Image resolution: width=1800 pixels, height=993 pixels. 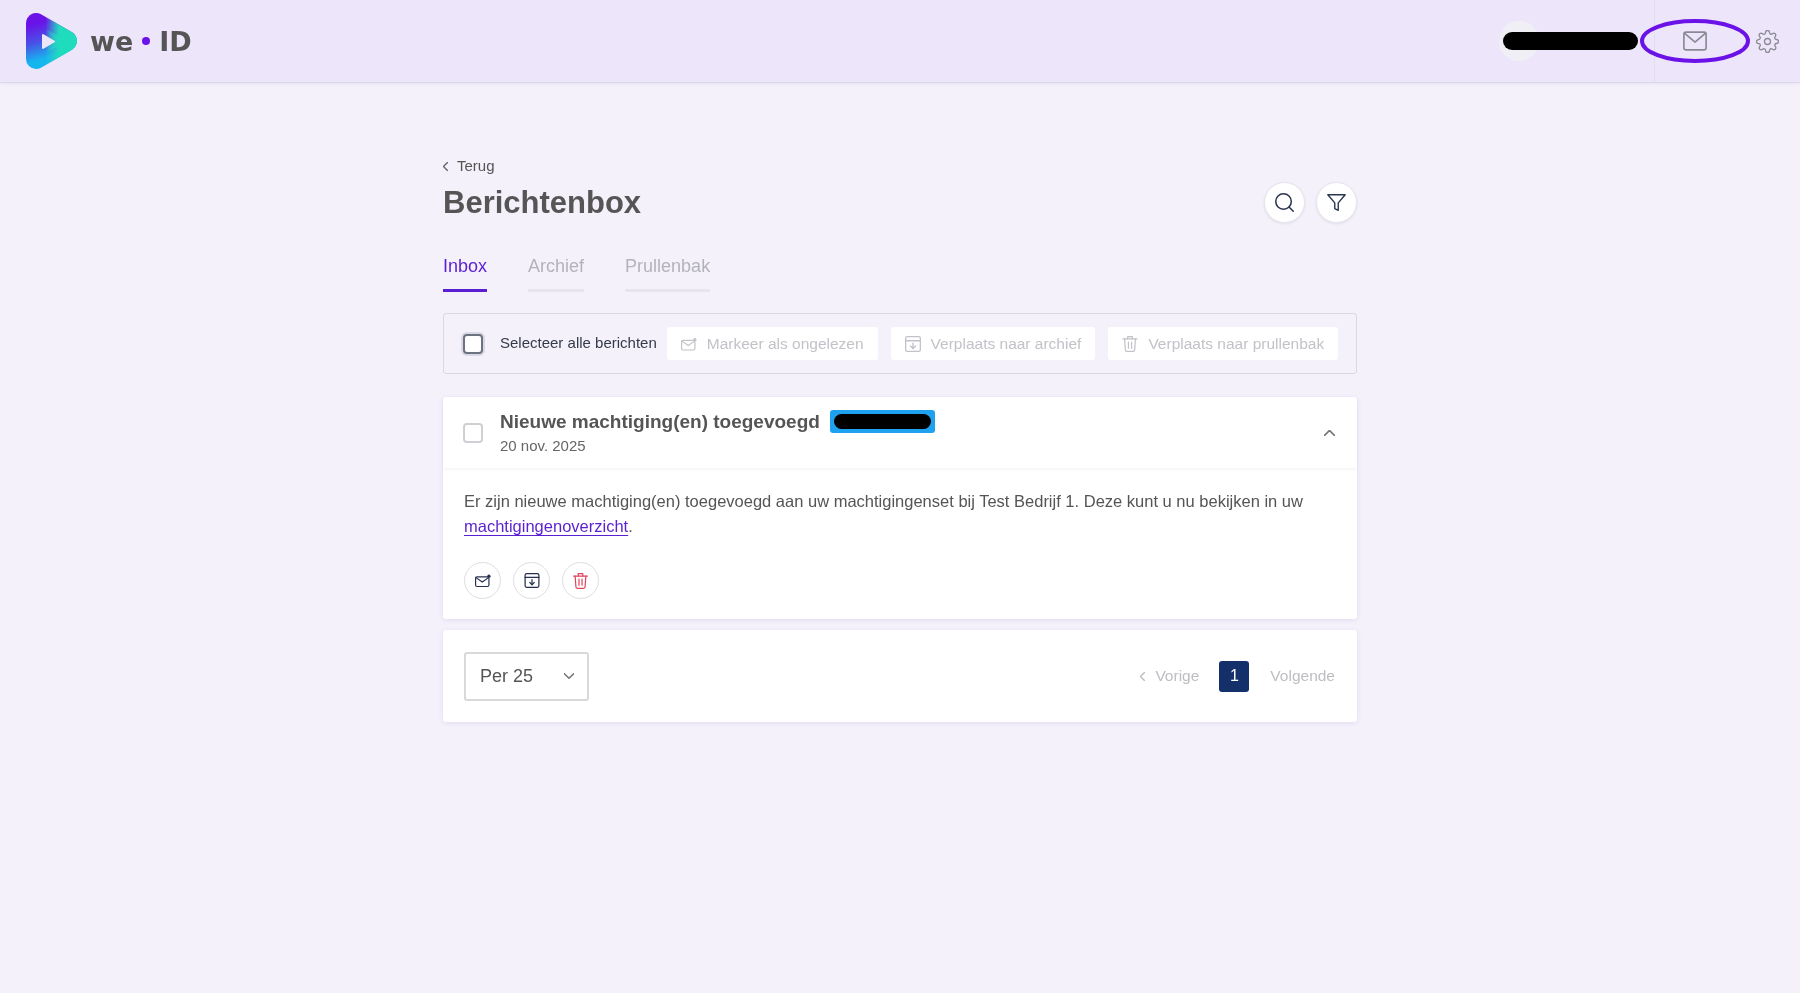 I want to click on filter-button, so click(x=1336, y=202).